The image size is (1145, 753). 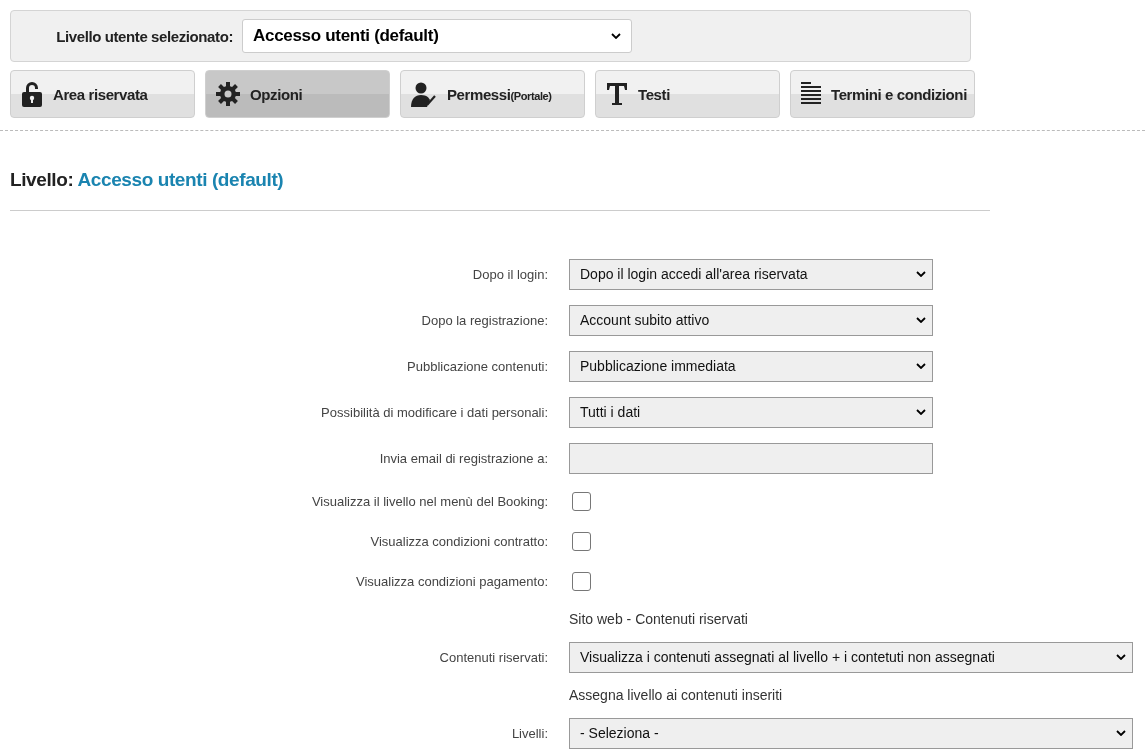 I want to click on user-check-icon, so click(x=424, y=94).